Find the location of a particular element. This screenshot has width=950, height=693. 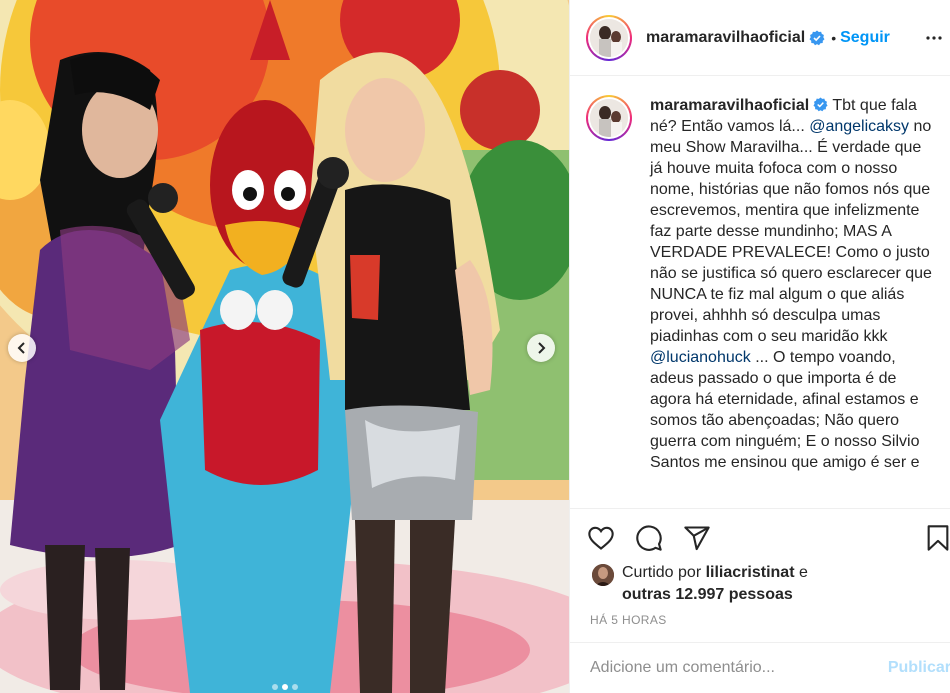

share-icon is located at coordinates (697, 537).